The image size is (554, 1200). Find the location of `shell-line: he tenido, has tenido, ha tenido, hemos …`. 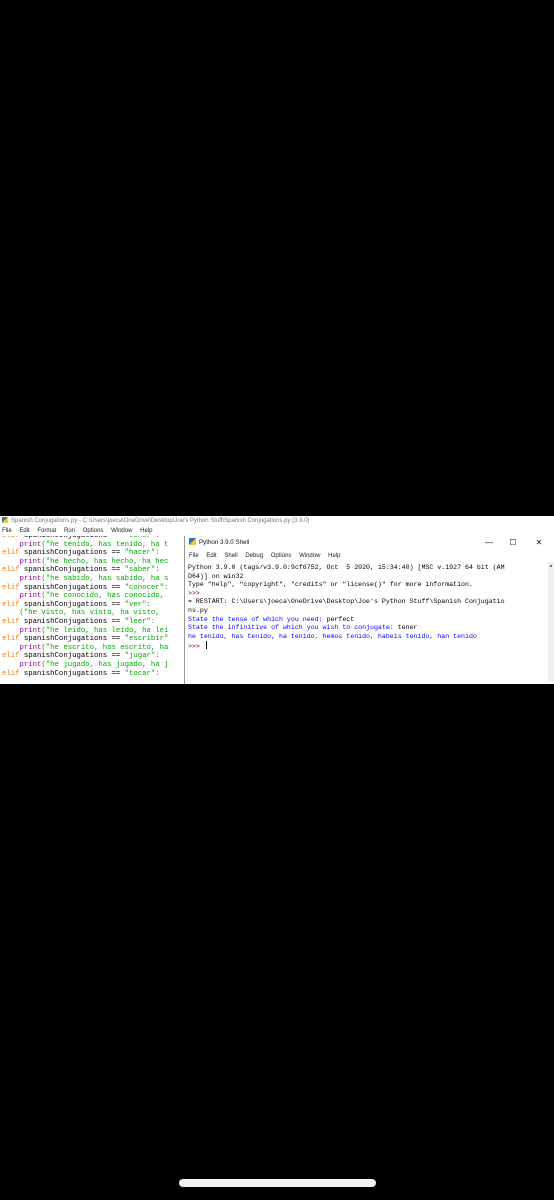

shell-line: he tenido, has tenido, ha tenido, hemos … is located at coordinates (332, 636).